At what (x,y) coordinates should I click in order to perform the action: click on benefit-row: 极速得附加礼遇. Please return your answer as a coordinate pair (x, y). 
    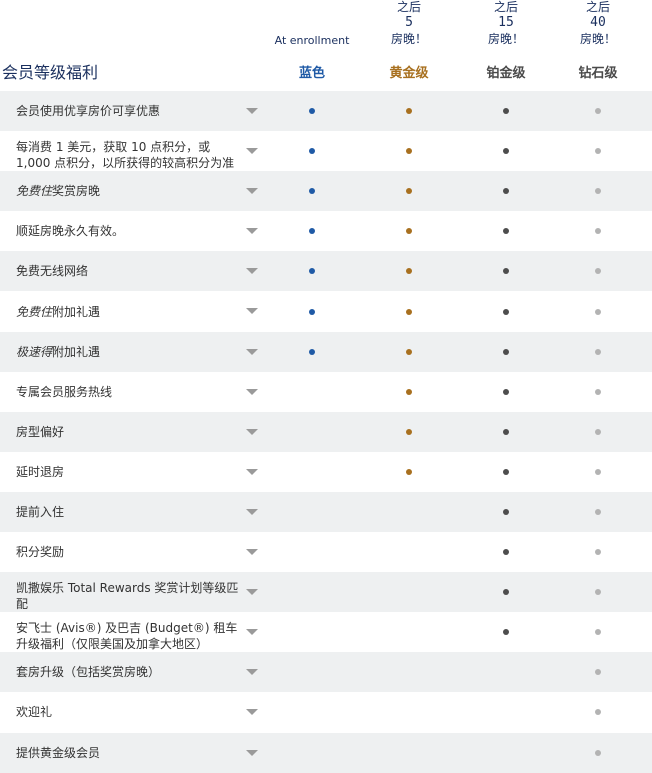
    Looking at the image, I should click on (326, 351).